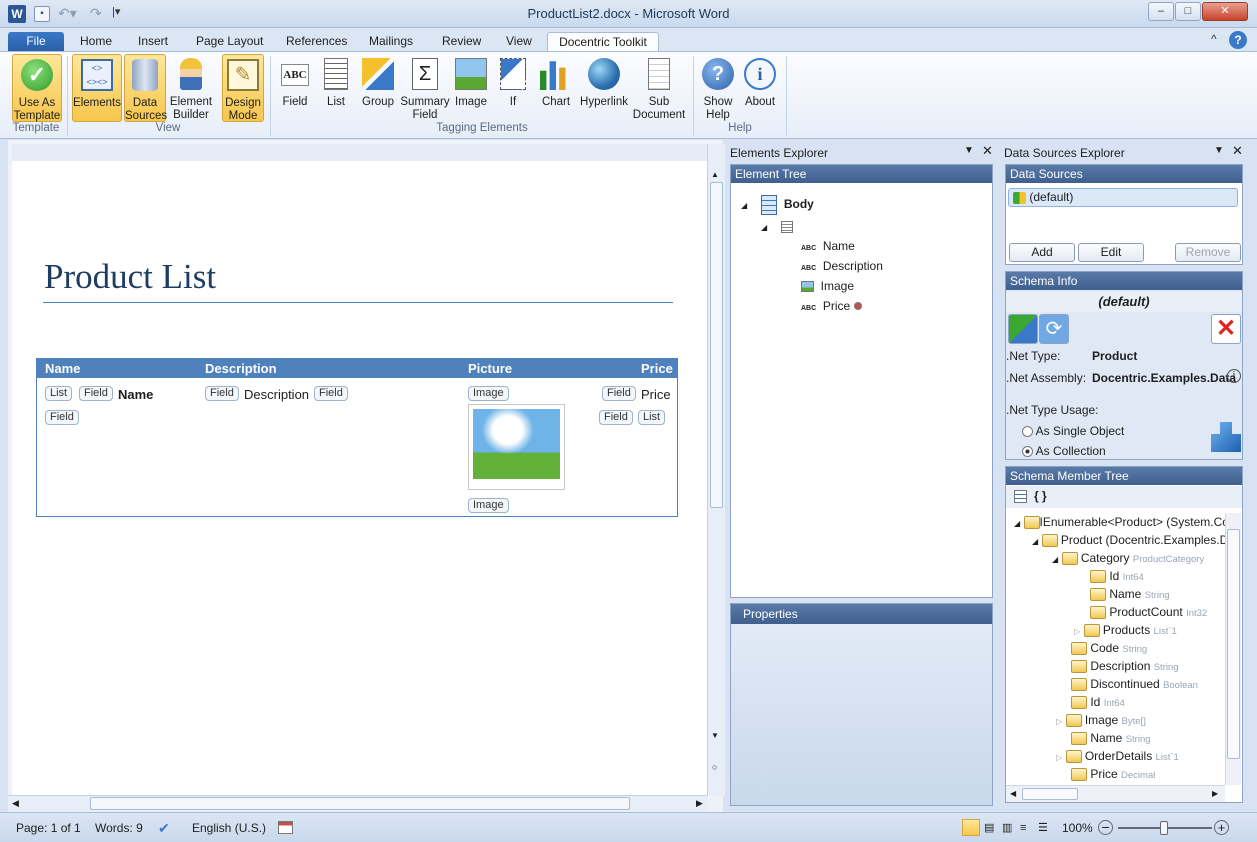 This screenshot has width=1257, height=842. What do you see at coordinates (1226, 329) in the screenshot?
I see `delete-schema-icon: ✕` at bounding box center [1226, 329].